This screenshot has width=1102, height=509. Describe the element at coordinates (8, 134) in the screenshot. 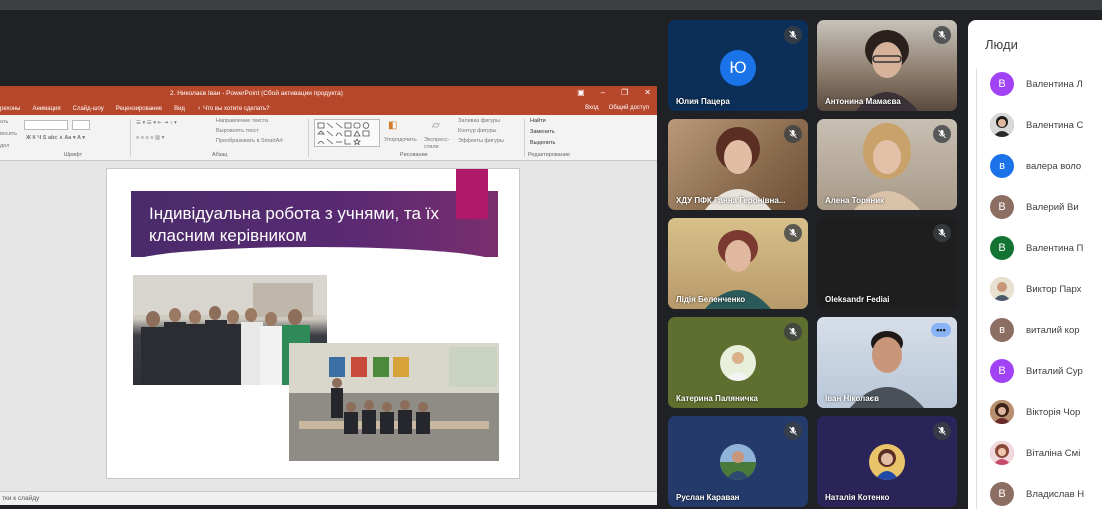

I see `ribbon-left-label-2: восить` at that location.